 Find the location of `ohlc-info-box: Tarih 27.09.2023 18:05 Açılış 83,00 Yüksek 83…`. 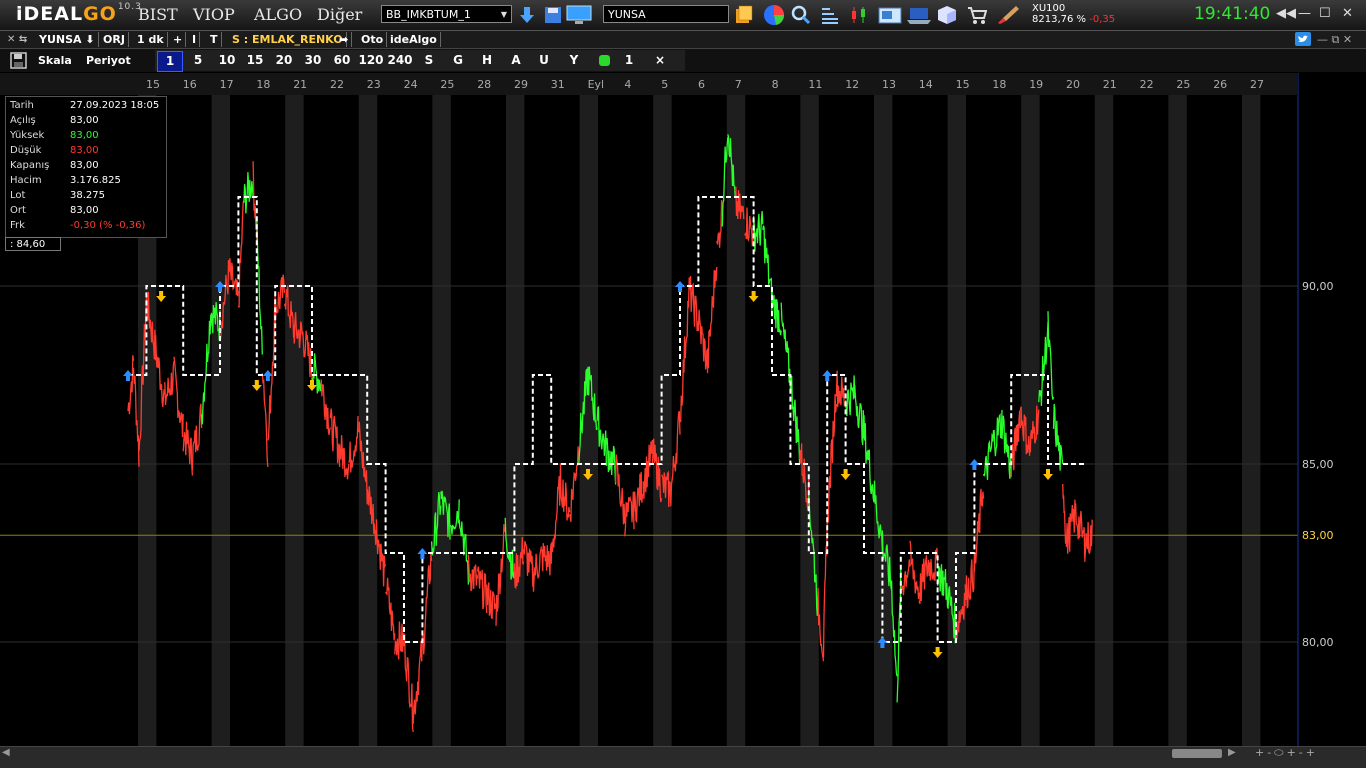

ohlc-info-box: Tarih 27.09.2023 18:05 Açılış 83,00 Yüksek 83… is located at coordinates (86, 167).